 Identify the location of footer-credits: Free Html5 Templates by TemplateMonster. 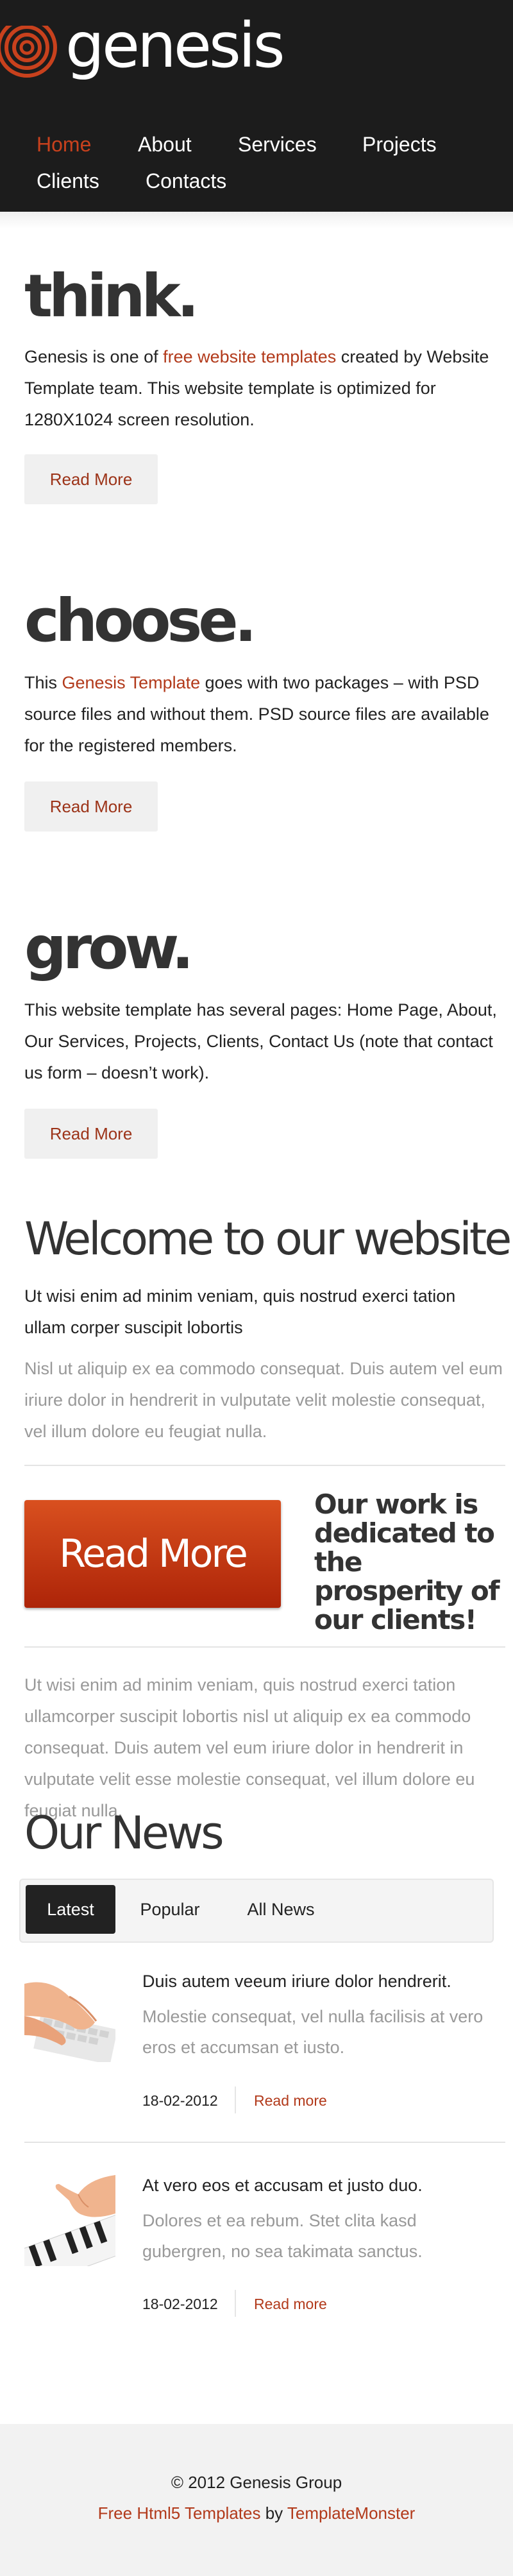
(256, 2513).